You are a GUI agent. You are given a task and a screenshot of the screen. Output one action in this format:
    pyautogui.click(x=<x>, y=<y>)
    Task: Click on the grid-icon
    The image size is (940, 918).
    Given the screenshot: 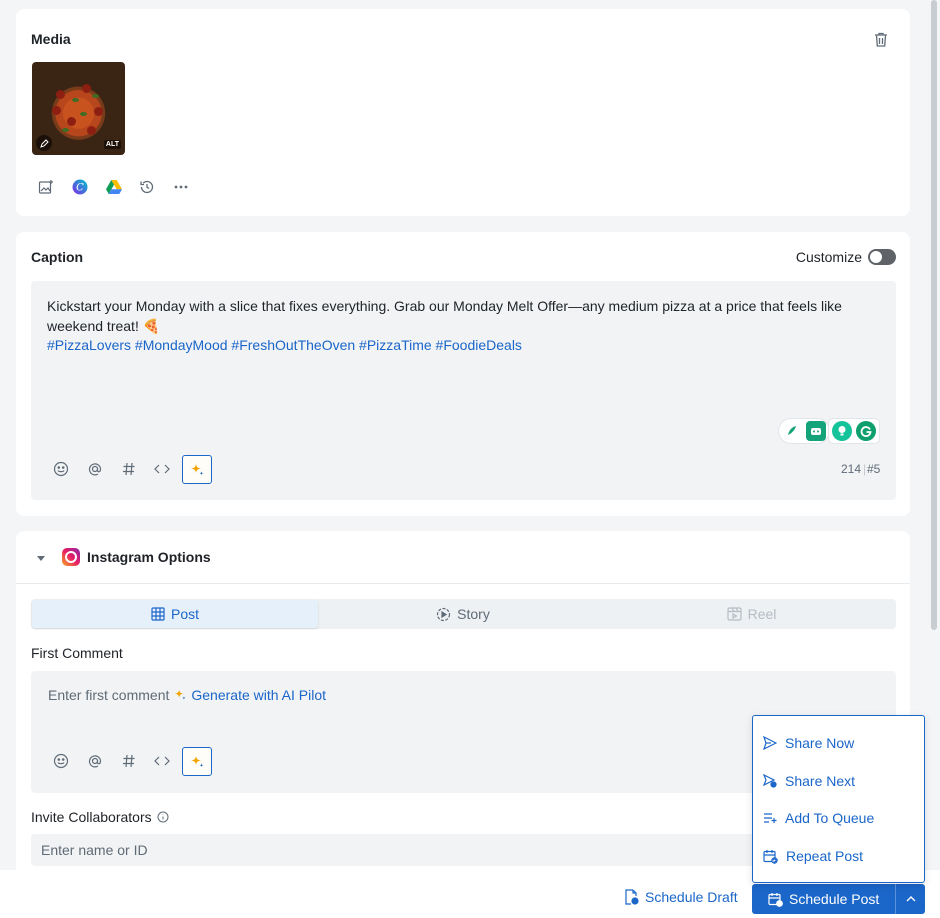 What is the action you would take?
    pyautogui.click(x=158, y=614)
    